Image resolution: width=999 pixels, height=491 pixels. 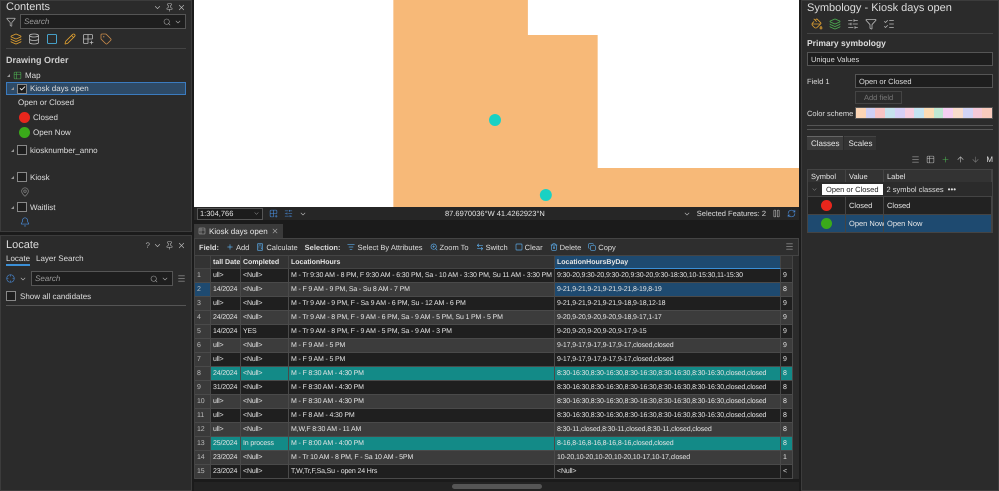 What do you see at coordinates (518, 247) in the screenshot?
I see `square-icon` at bounding box center [518, 247].